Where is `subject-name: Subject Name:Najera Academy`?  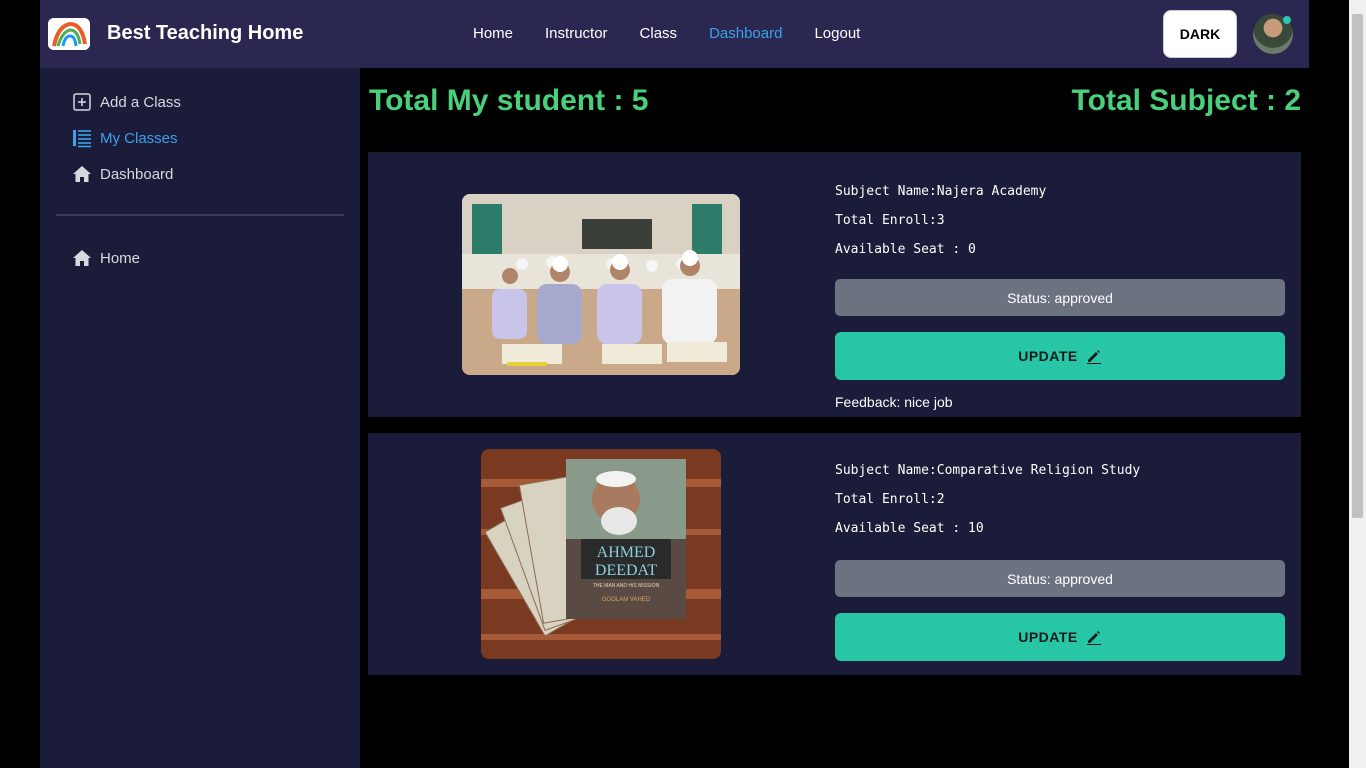 subject-name: Subject Name:Najera Academy is located at coordinates (941, 191).